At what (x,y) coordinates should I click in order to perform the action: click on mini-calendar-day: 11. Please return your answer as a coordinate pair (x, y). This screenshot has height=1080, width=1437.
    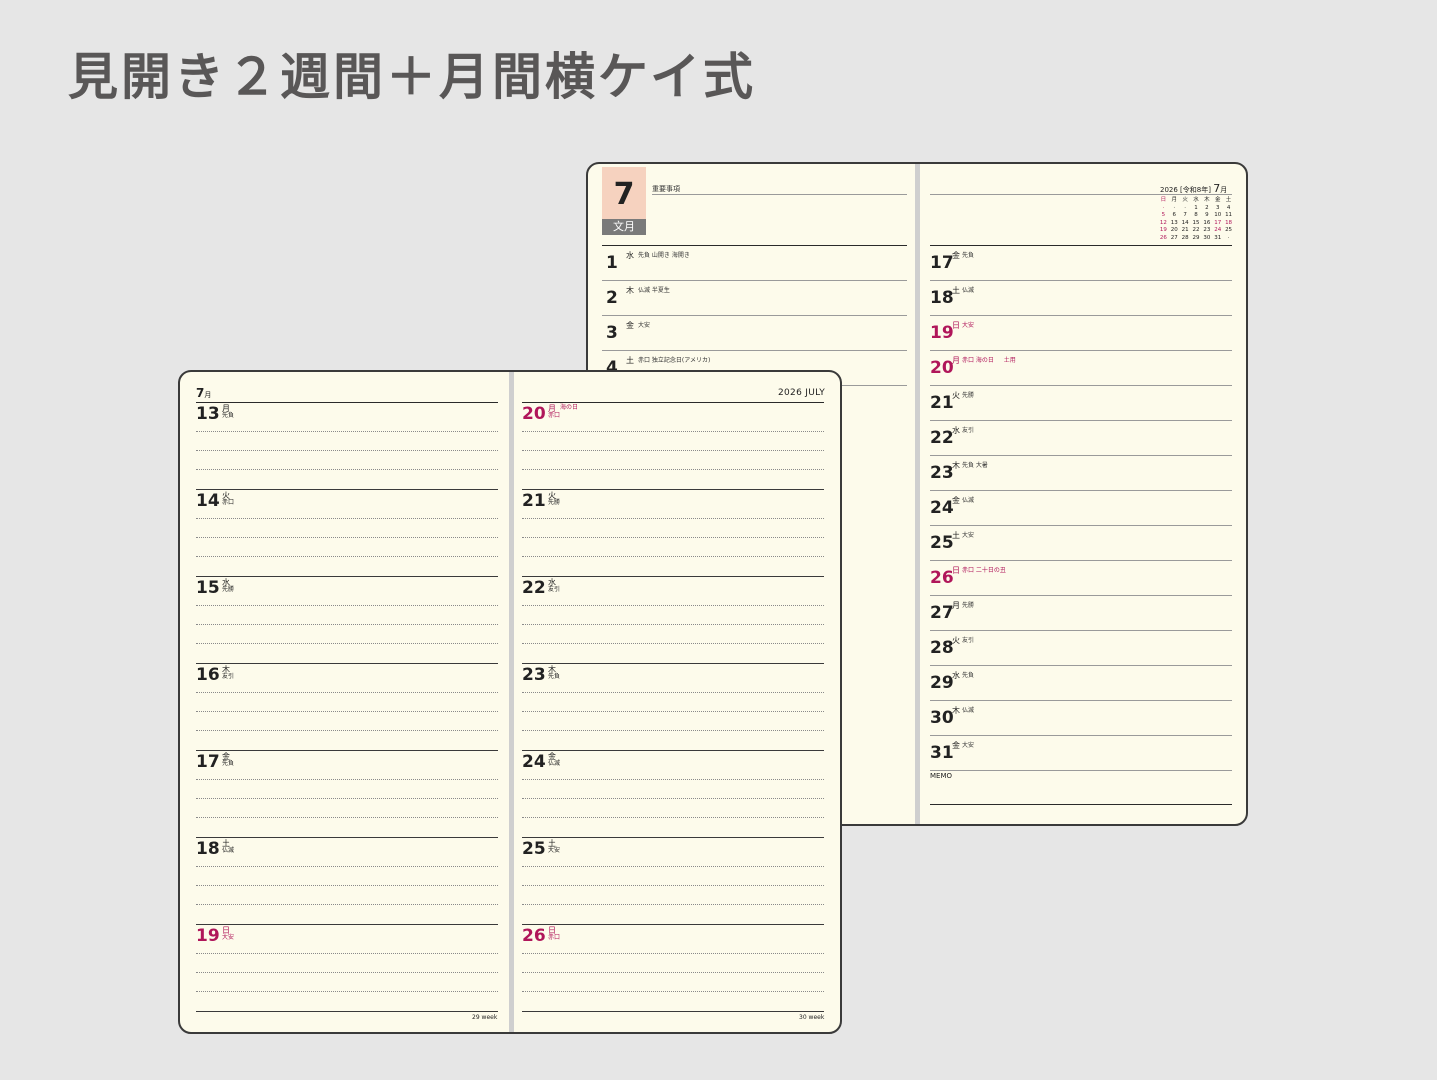
    Looking at the image, I should click on (1229, 215).